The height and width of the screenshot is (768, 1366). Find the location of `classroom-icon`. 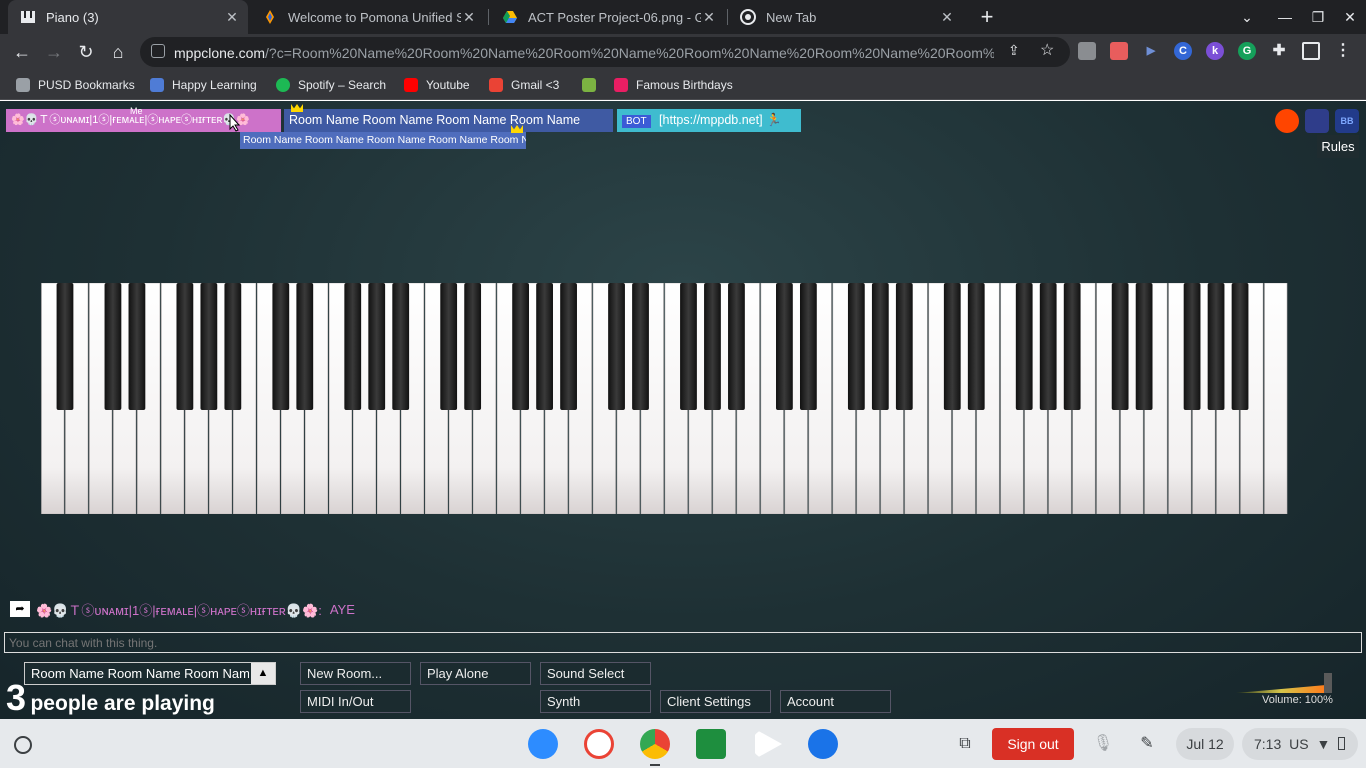

classroom-icon is located at coordinates (711, 744).